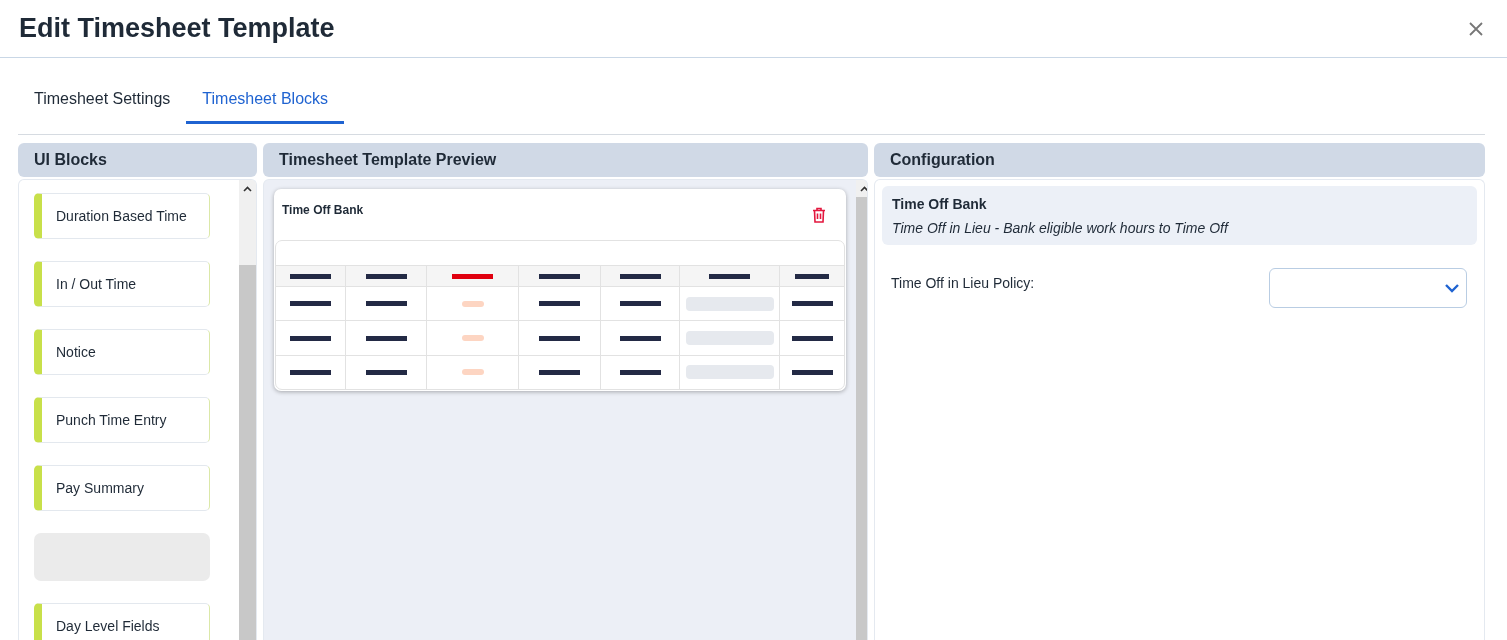  I want to click on field-label: Time Off in Lieu Policy:, so click(963, 283).